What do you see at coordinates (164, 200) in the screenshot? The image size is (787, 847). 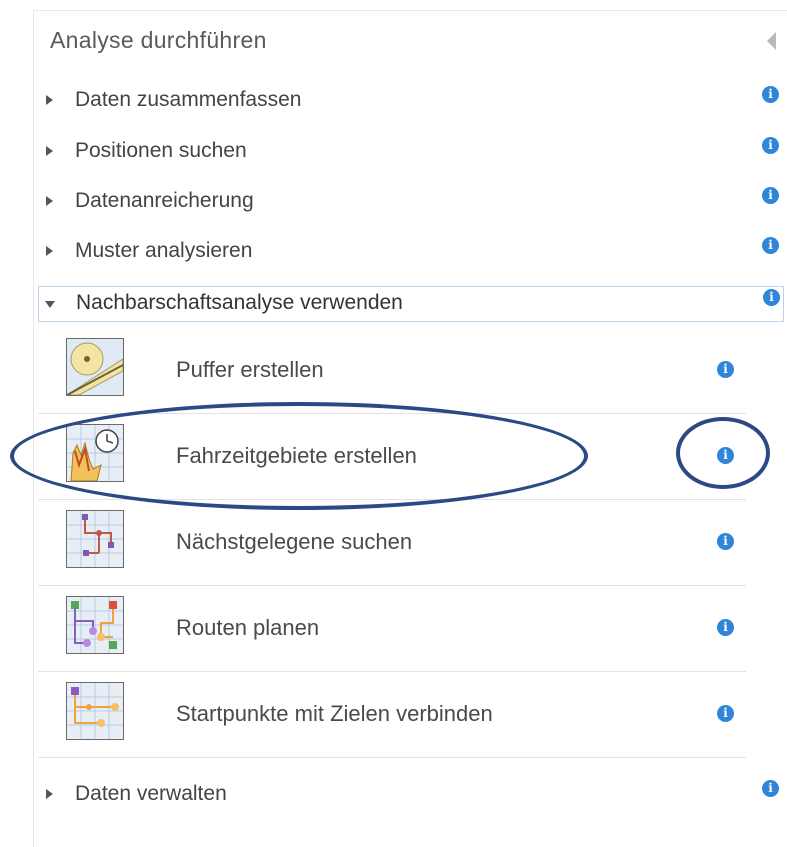 I see `category-label: Datenanreicherung` at bounding box center [164, 200].